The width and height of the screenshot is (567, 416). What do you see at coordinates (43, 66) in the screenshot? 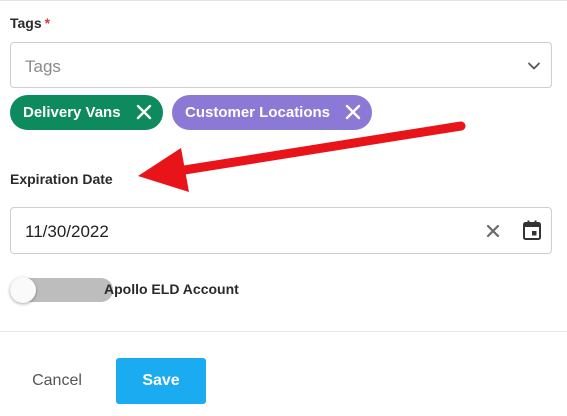
I see `tags-placeholder: Tags` at bounding box center [43, 66].